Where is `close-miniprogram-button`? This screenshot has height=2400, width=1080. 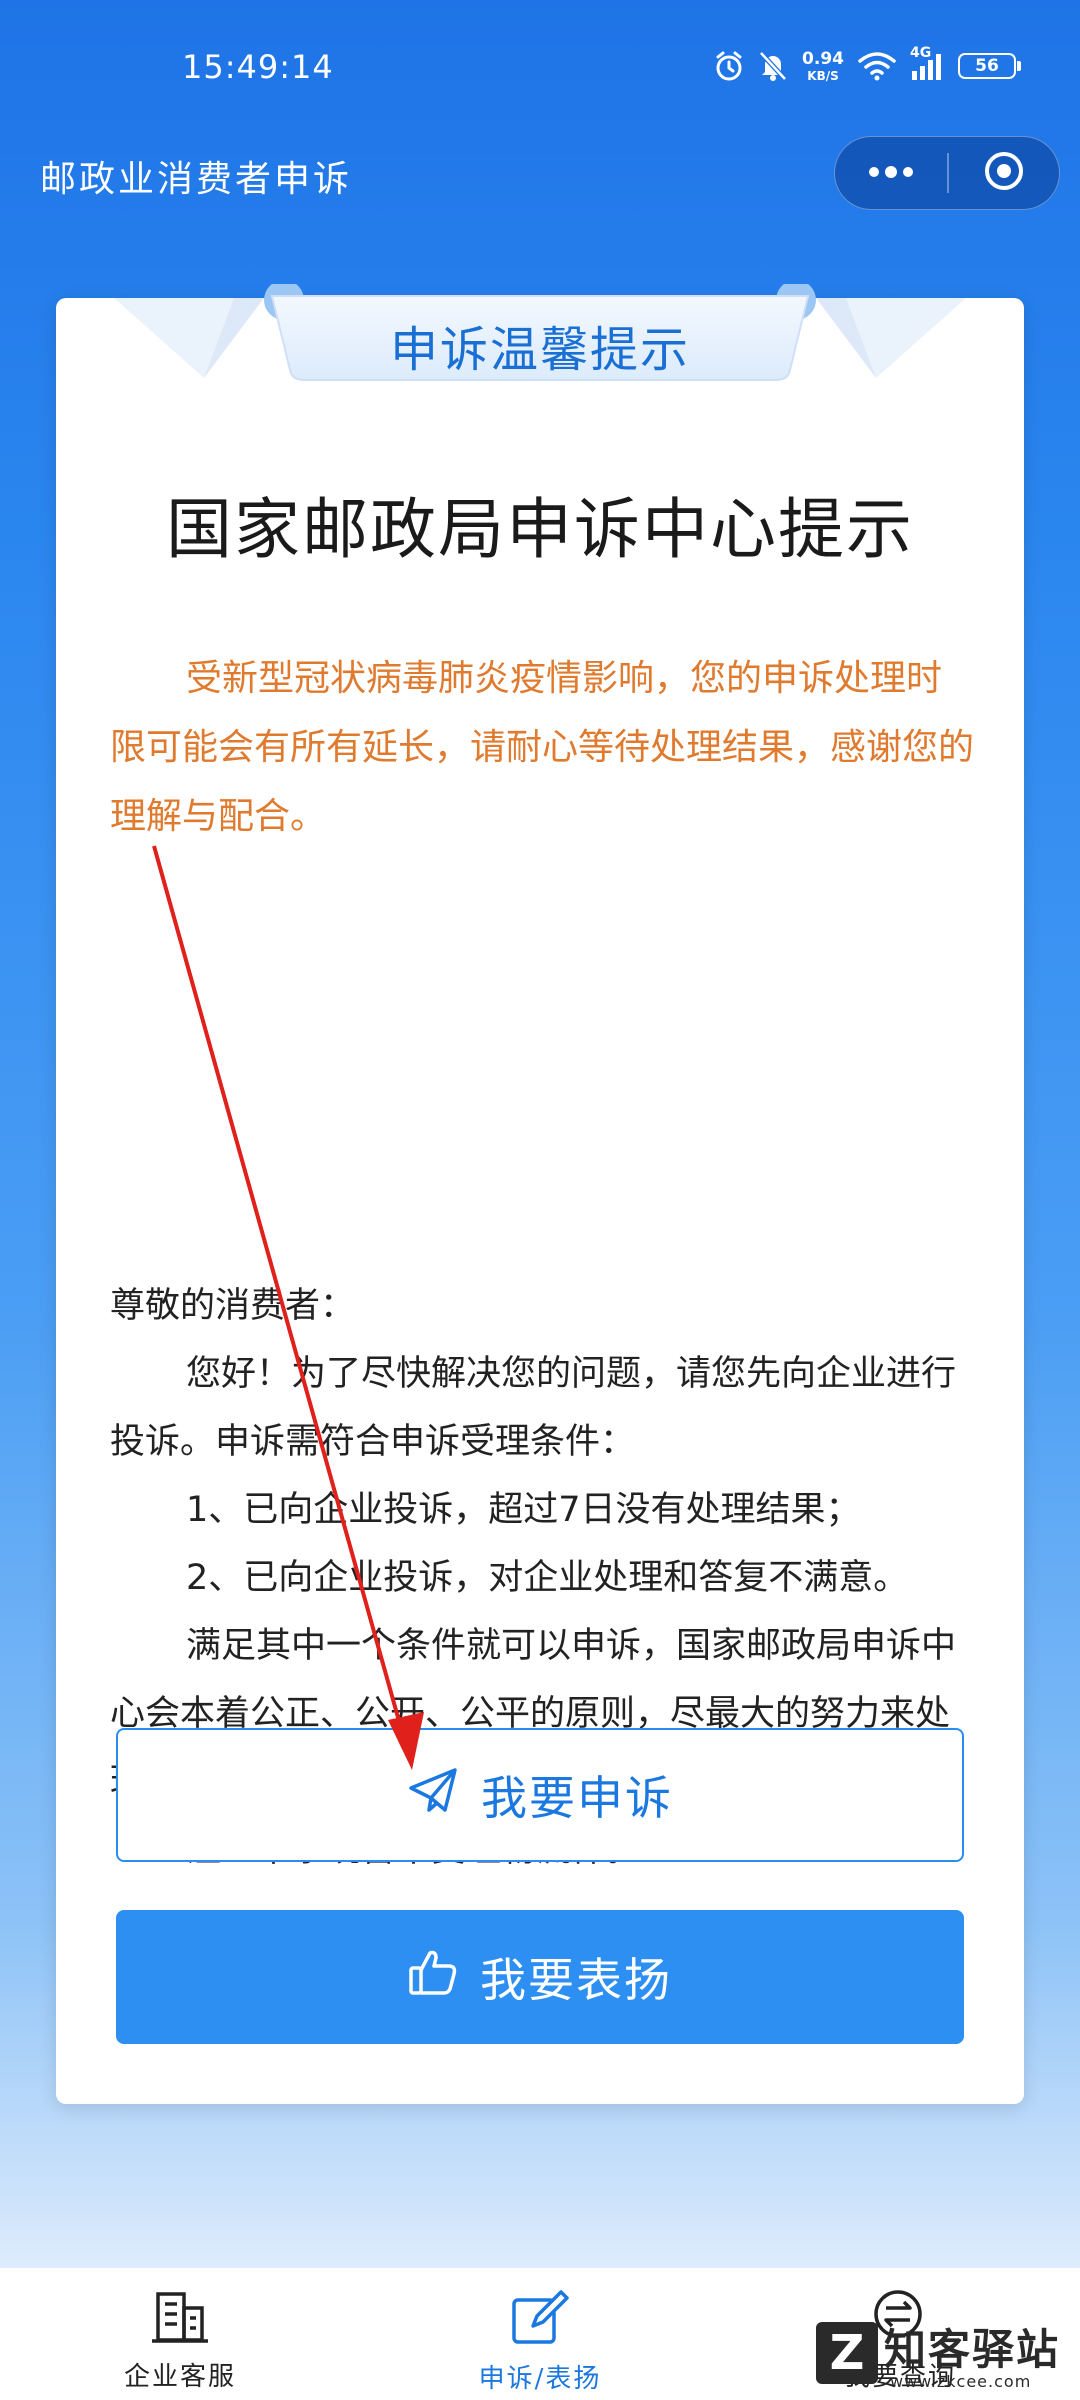 close-miniprogram-button is located at coordinates (1004, 173).